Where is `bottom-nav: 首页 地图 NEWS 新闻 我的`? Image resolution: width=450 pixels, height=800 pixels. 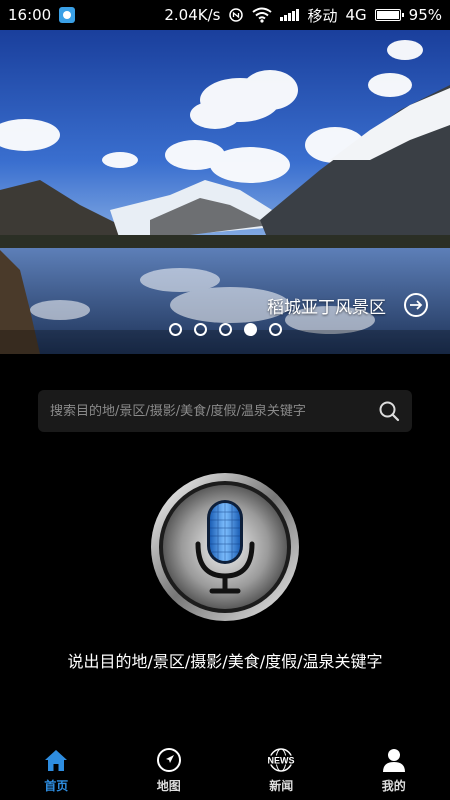 bottom-nav: 首页 地图 NEWS 新闻 我的 is located at coordinates (225, 769).